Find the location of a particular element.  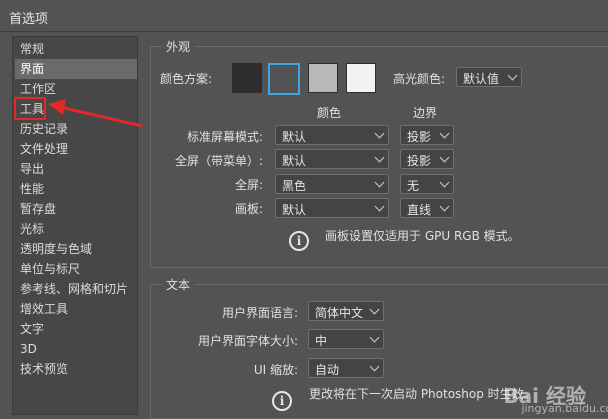

fullscreen-with-menus-border-select: 投影 is located at coordinates (427, 159).